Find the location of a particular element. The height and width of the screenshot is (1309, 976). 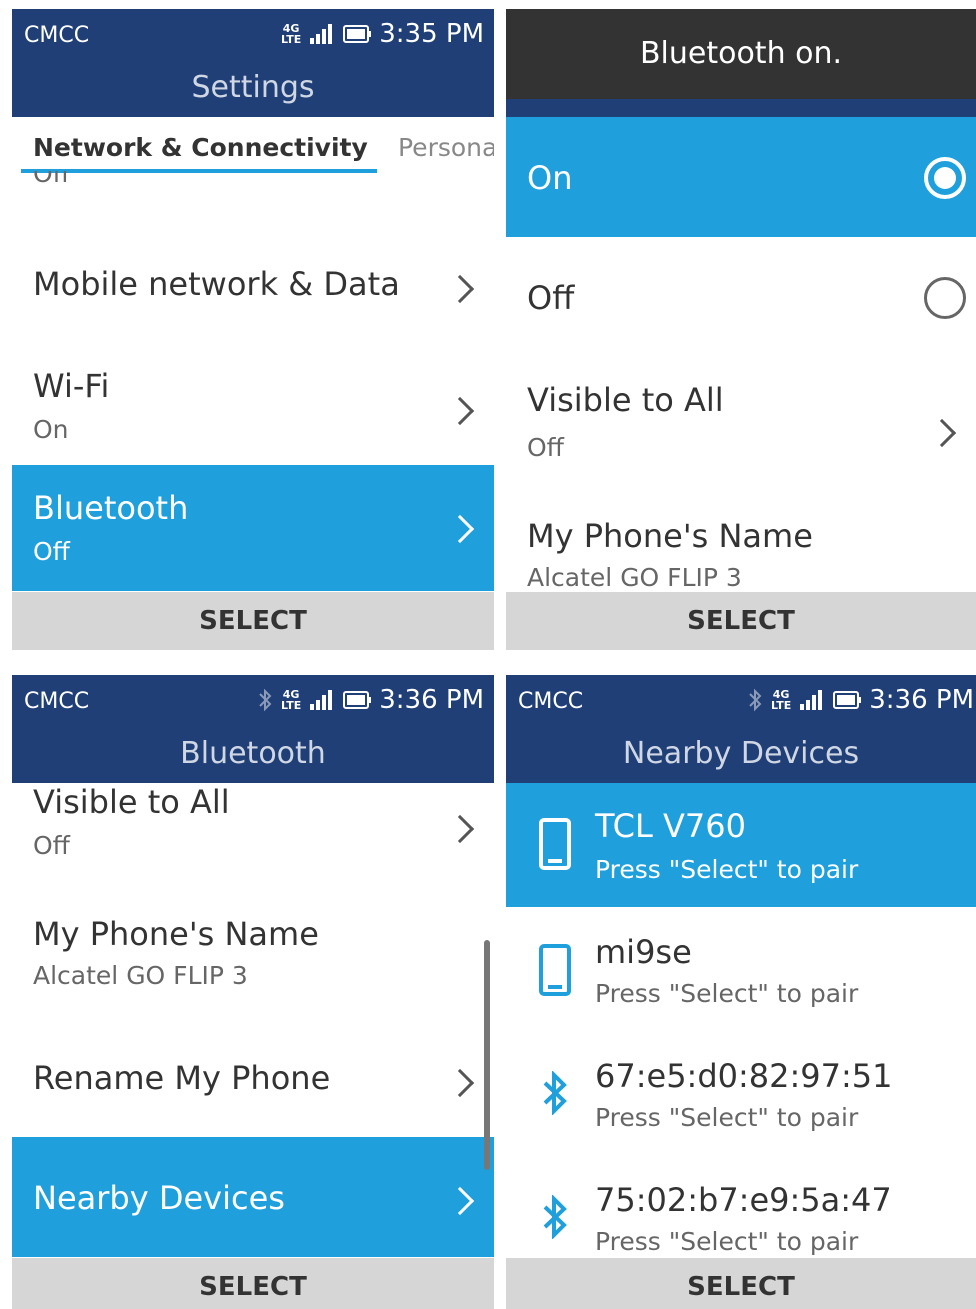

option-on: On is located at coordinates (741, 177).